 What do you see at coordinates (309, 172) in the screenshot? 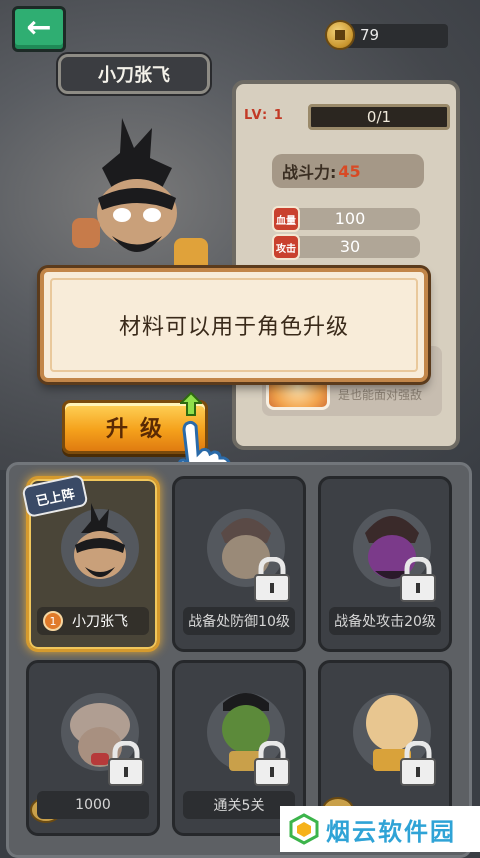
I see `power-label: 战斗力:` at bounding box center [309, 172].